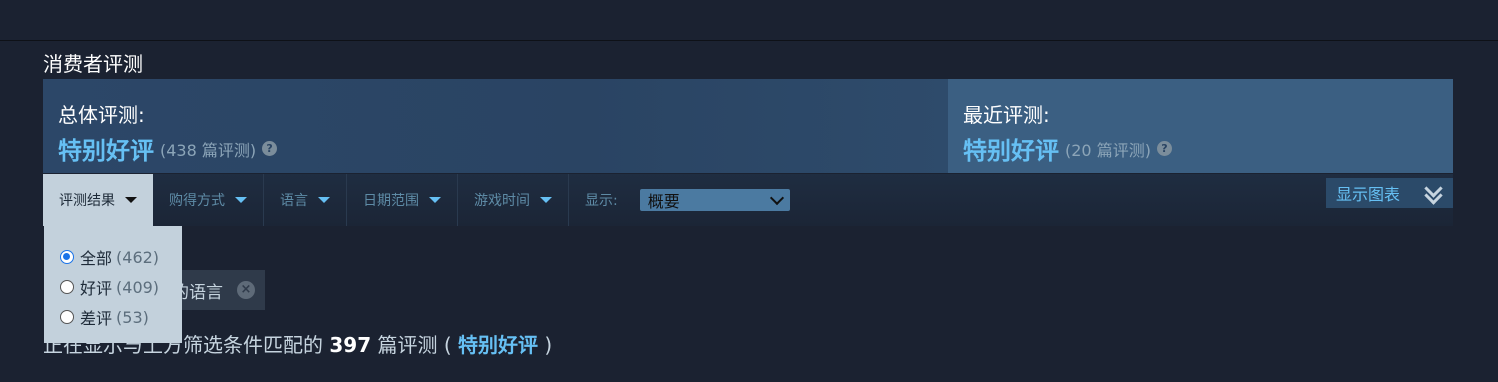  What do you see at coordinates (132, 317) in the screenshot?
I see `option-count: (53)` at bounding box center [132, 317].